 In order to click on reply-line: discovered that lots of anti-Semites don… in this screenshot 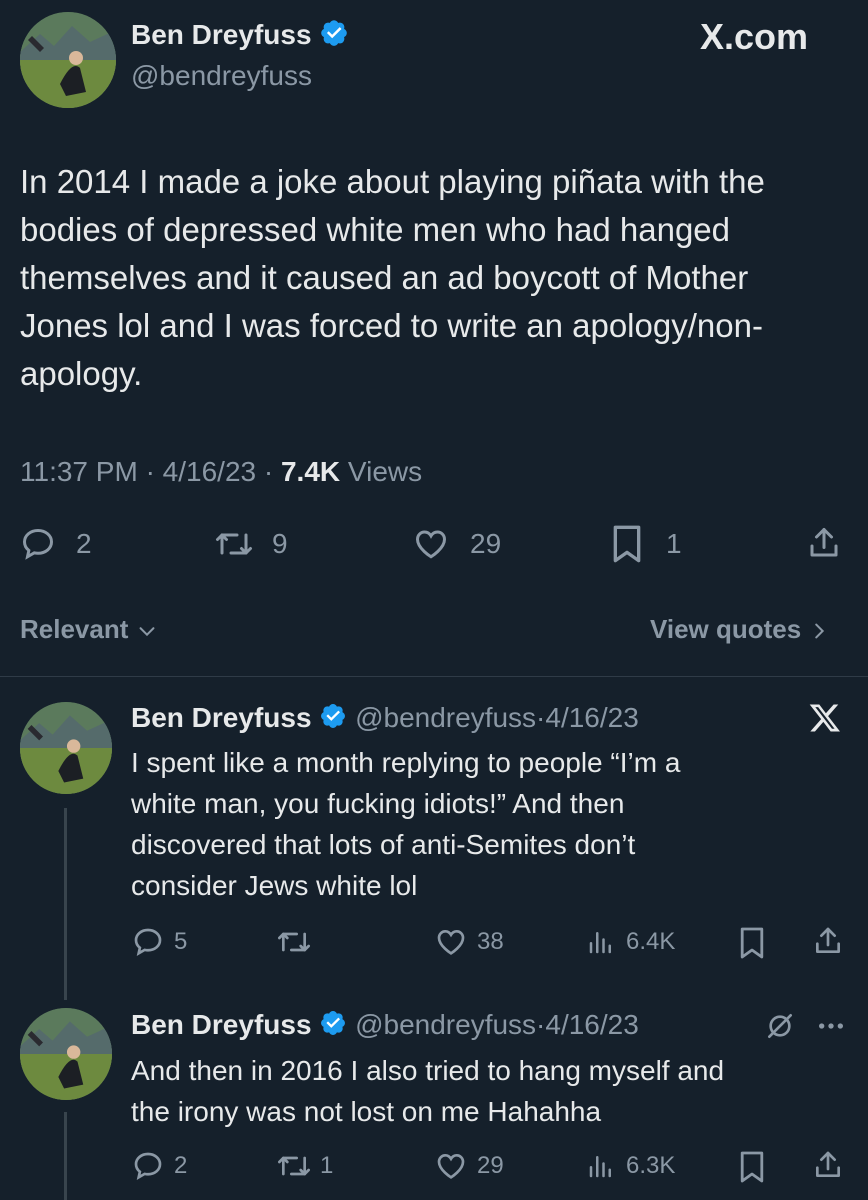, I will do `click(383, 844)`.